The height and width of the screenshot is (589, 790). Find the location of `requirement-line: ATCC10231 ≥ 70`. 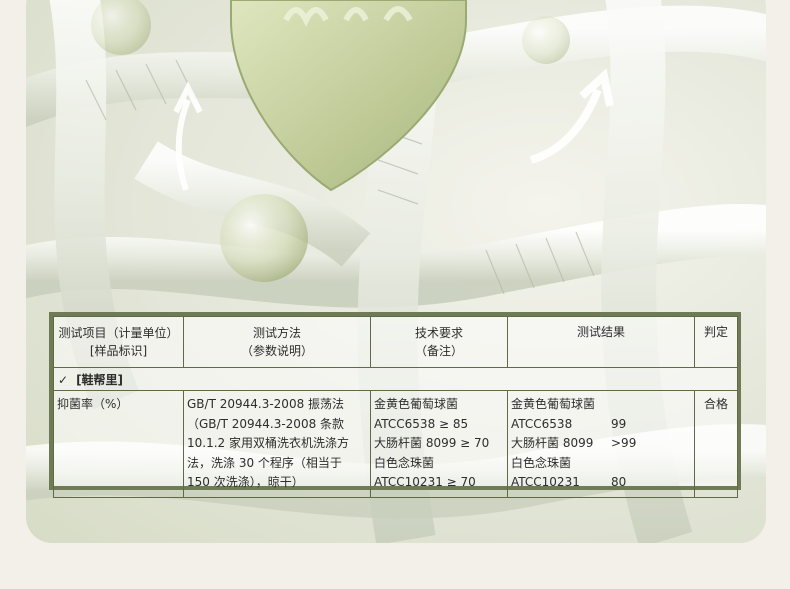

requirement-line: ATCC10231 ≥ 70 is located at coordinates (425, 482).